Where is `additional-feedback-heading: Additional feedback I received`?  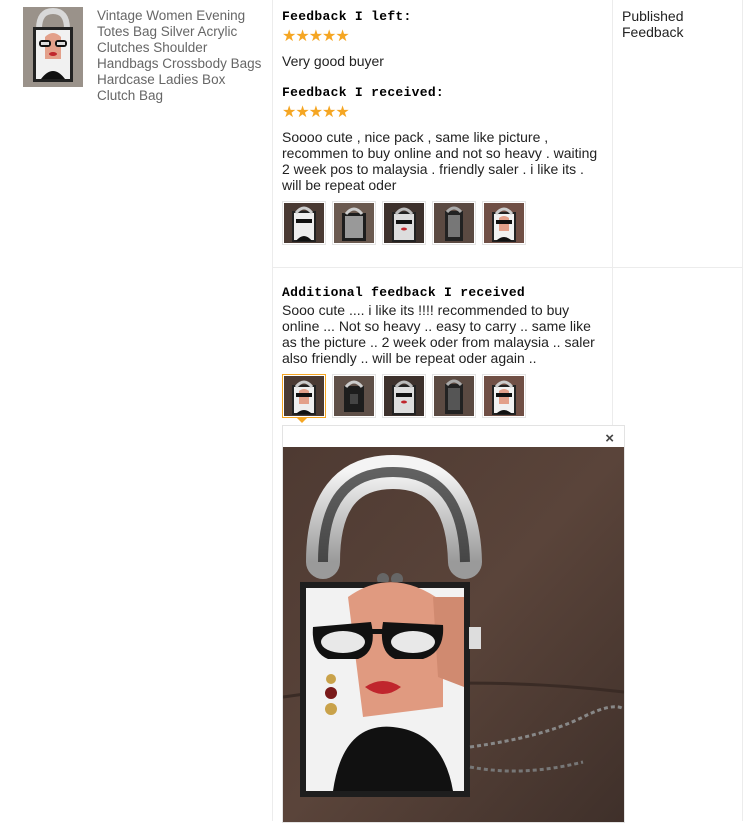
additional-feedback-heading: Additional feedback I received is located at coordinates (404, 292).